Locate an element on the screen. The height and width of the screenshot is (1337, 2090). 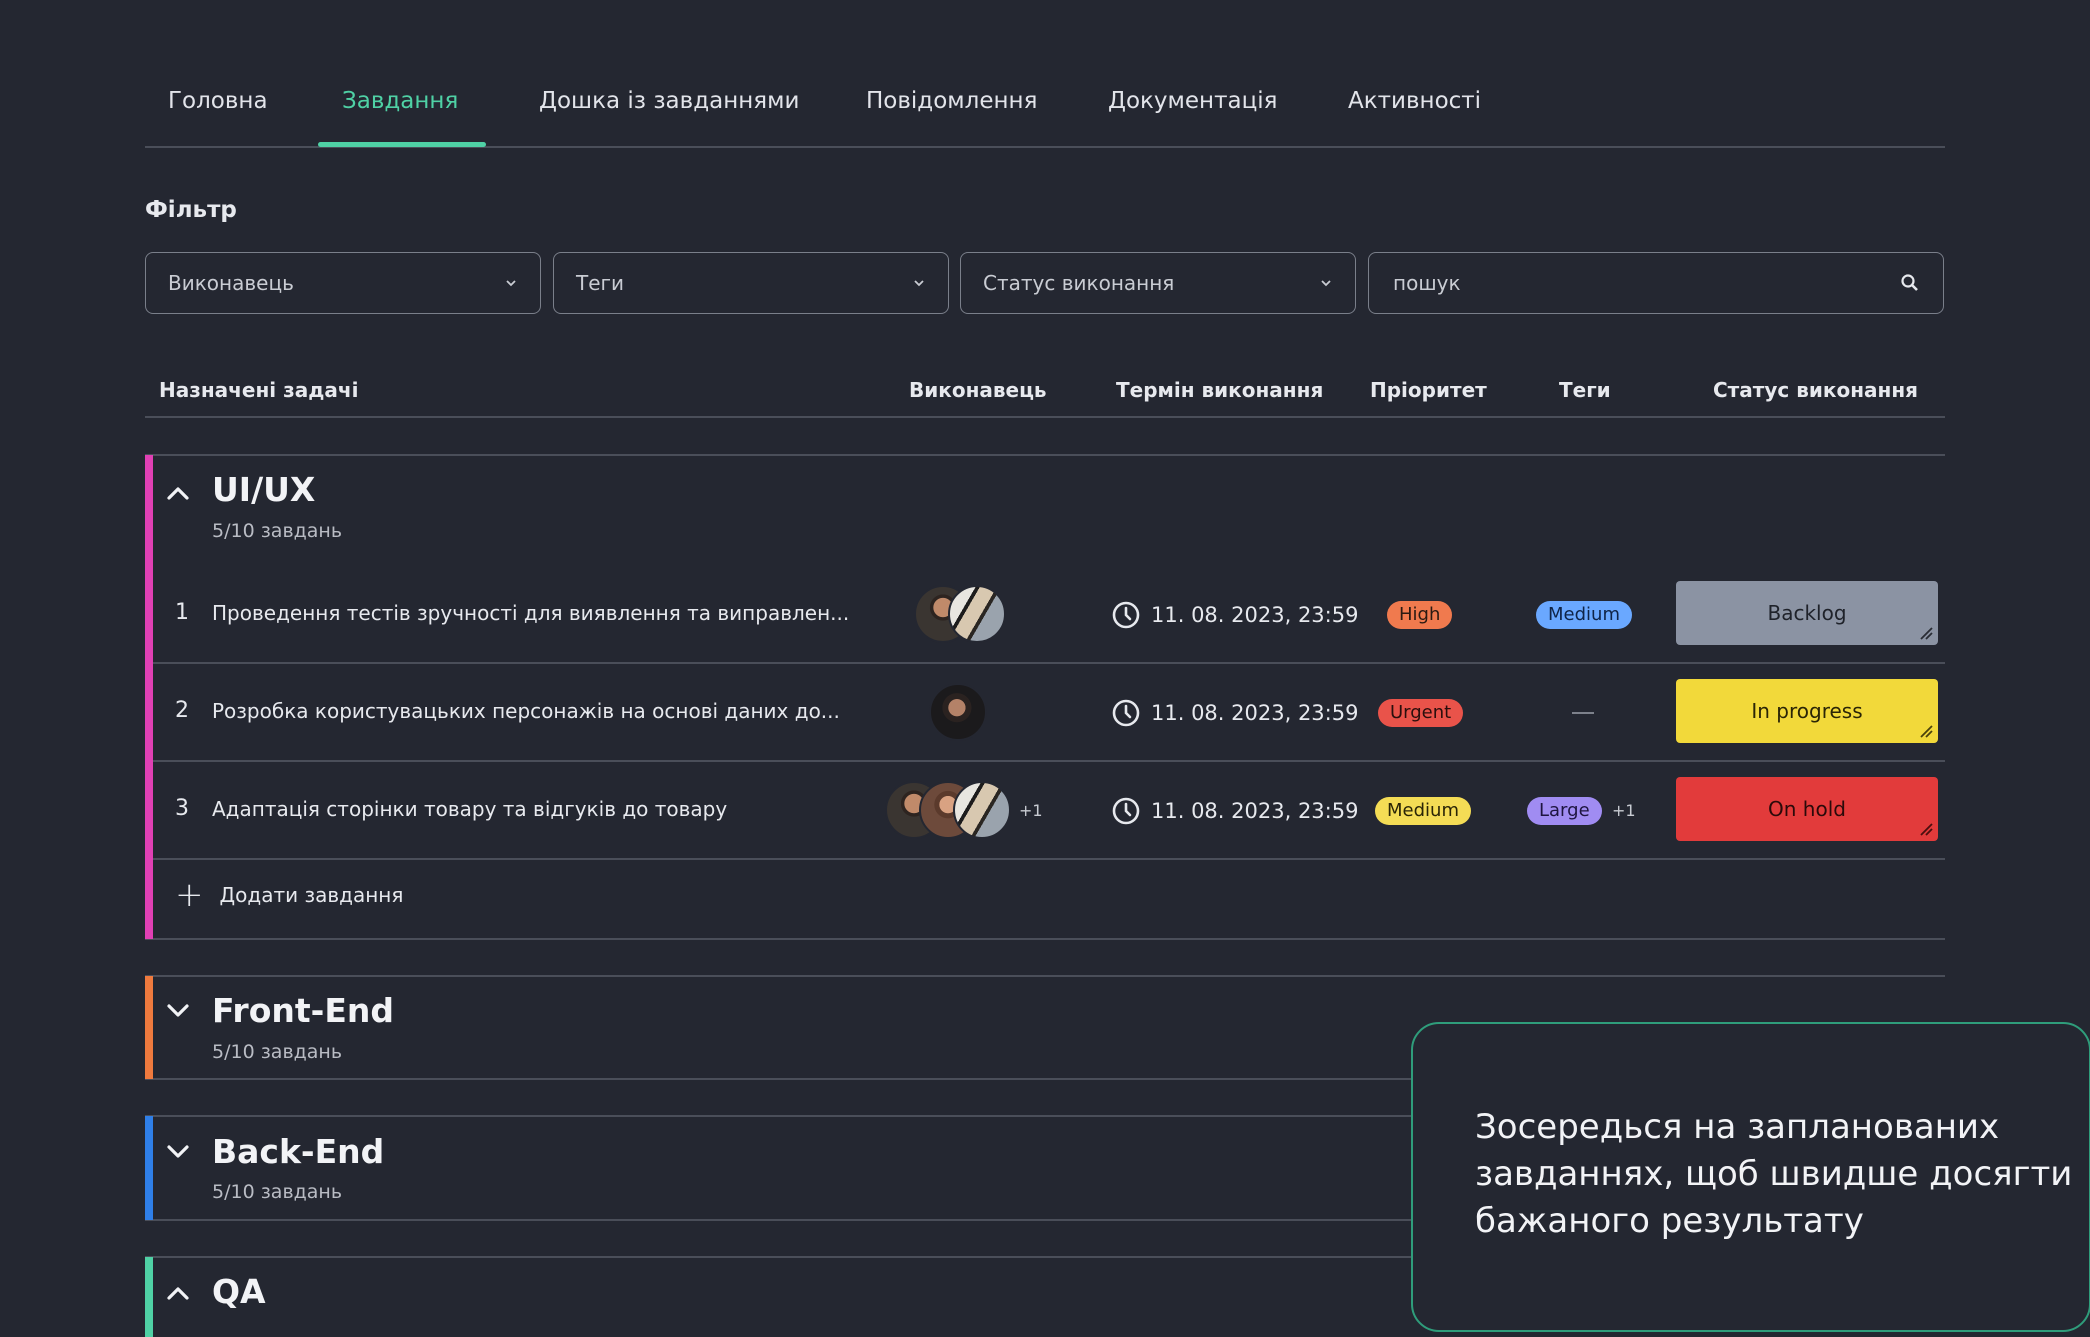
status-label: On hold is located at coordinates (1807, 809).